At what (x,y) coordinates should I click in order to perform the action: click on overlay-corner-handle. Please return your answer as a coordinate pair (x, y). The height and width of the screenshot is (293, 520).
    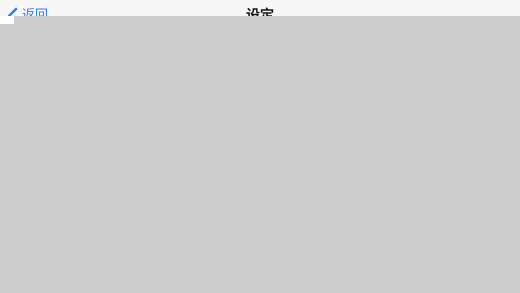
    Looking at the image, I should click on (7, 20).